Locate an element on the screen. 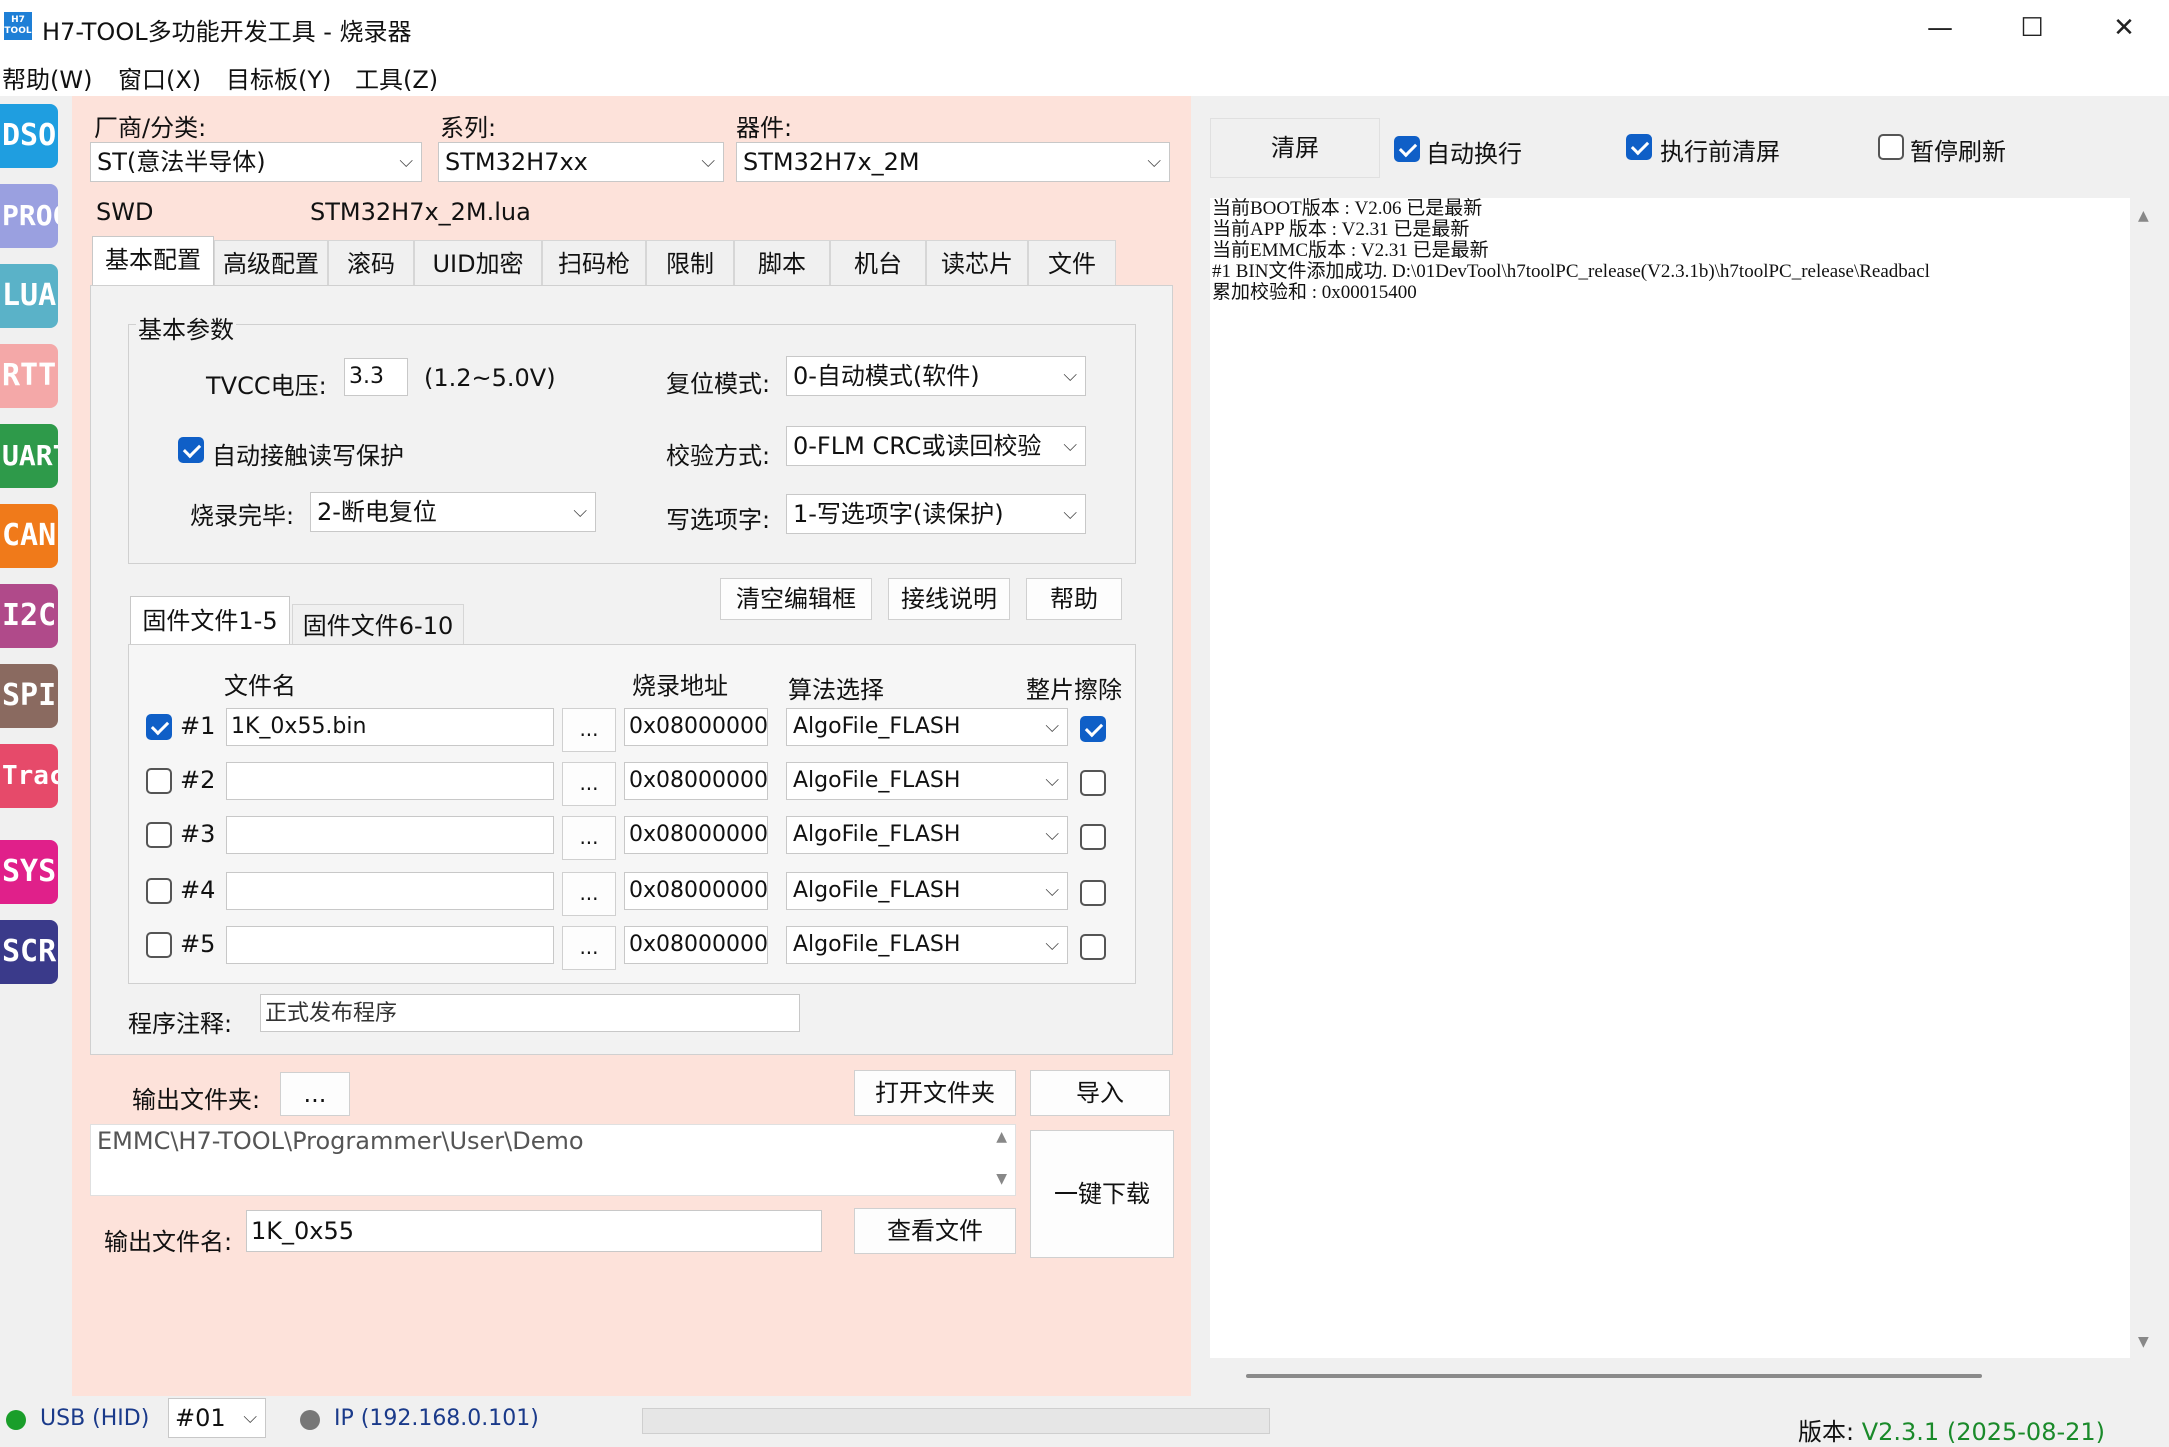 This screenshot has width=2169, height=1447. vendor-select: ST(意法半导体) ⌵ is located at coordinates (256, 162).